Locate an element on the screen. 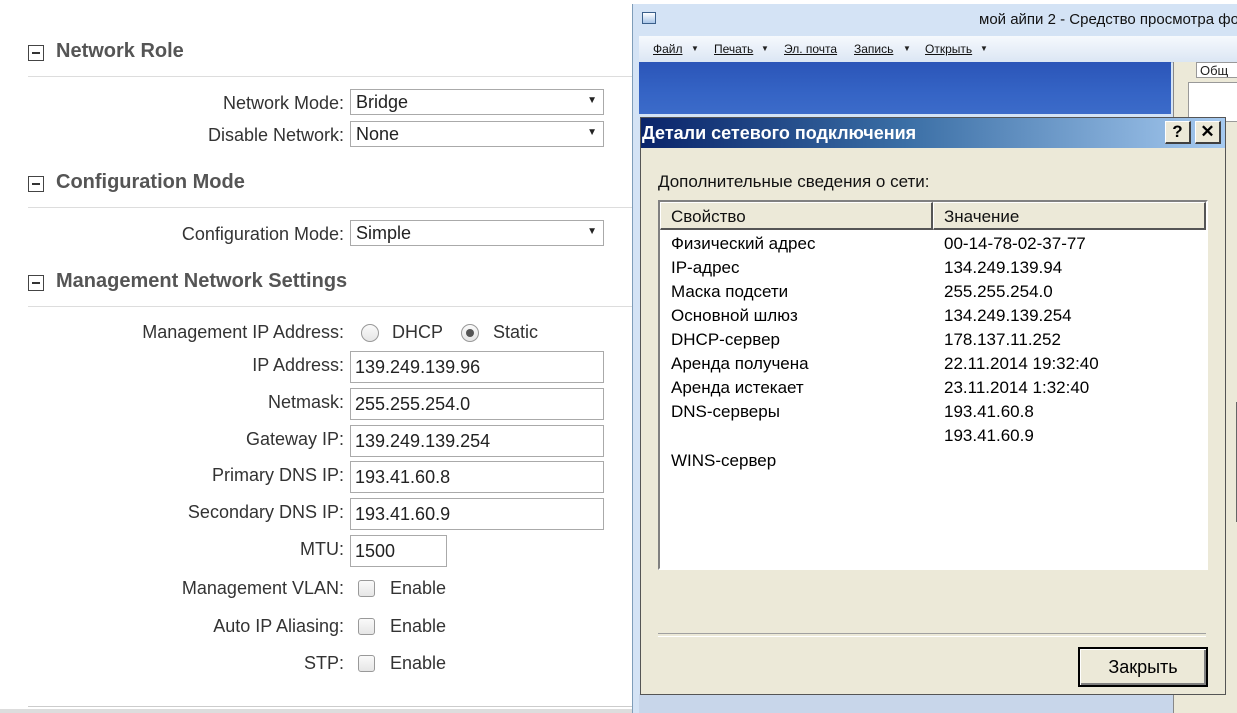 The width and height of the screenshot is (1237, 713). stp-enable-label: Enable is located at coordinates (418, 663).